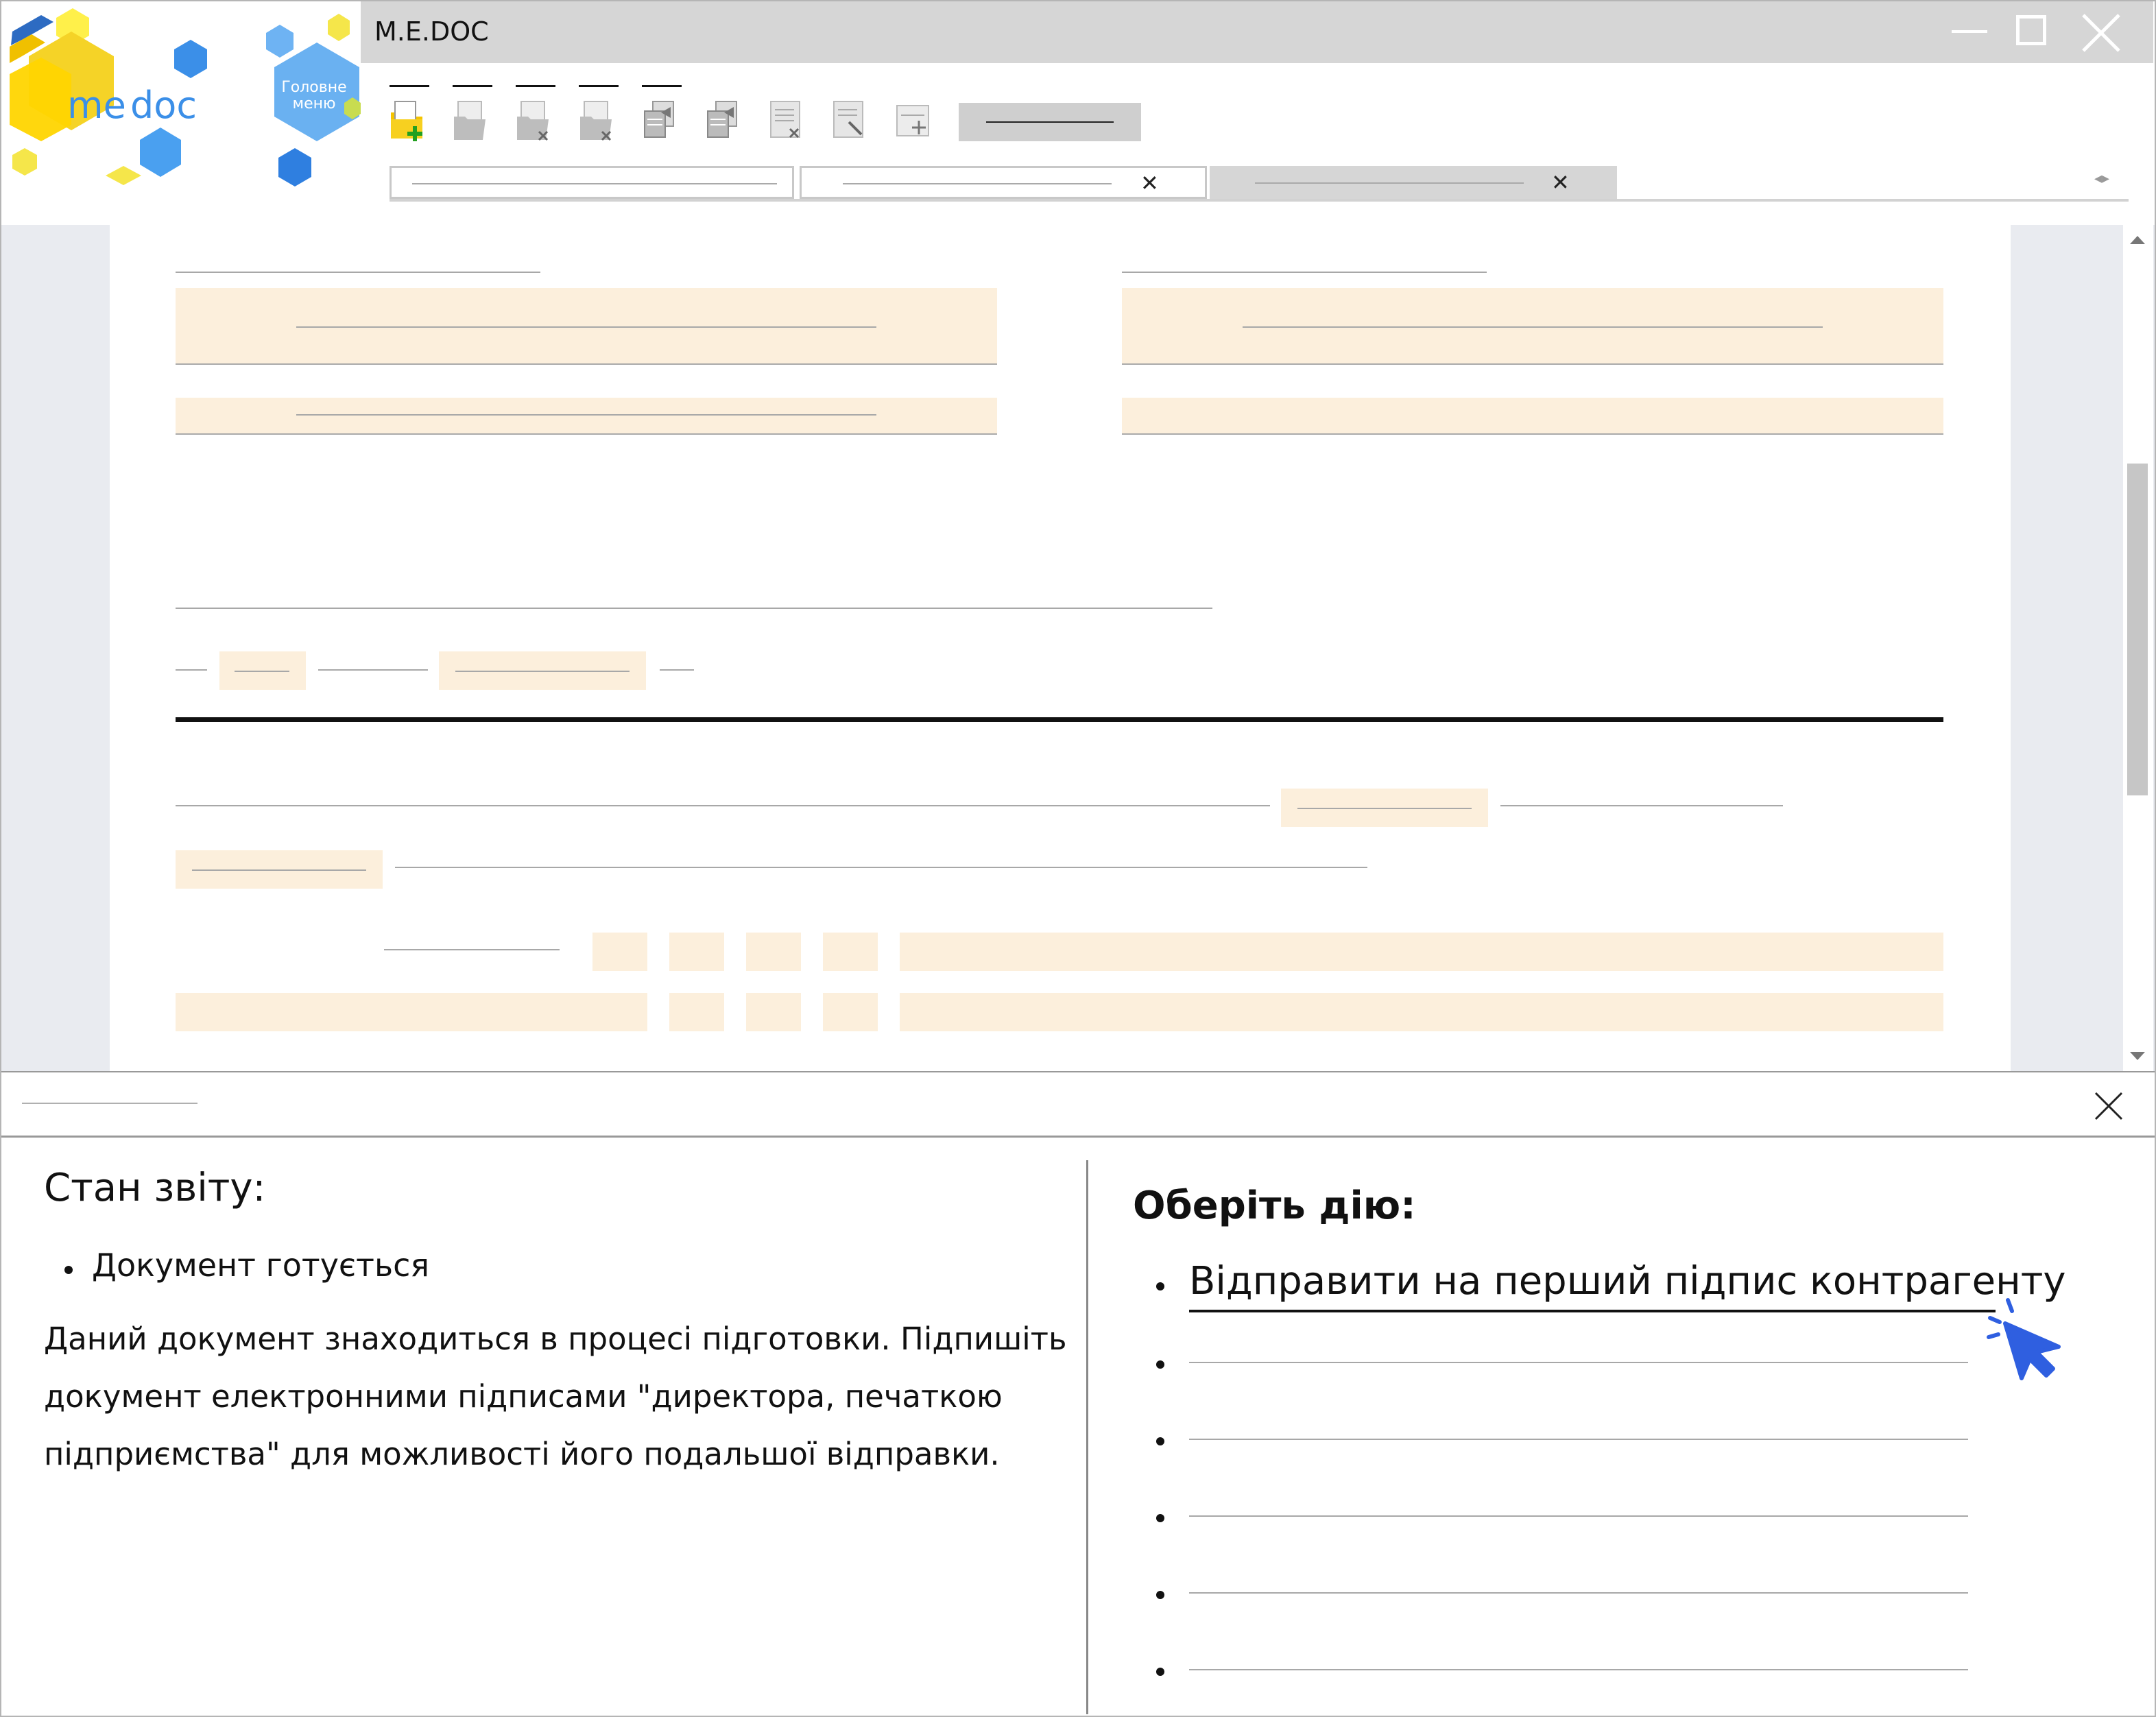  I want to click on text-line-f, so click(881, 867).